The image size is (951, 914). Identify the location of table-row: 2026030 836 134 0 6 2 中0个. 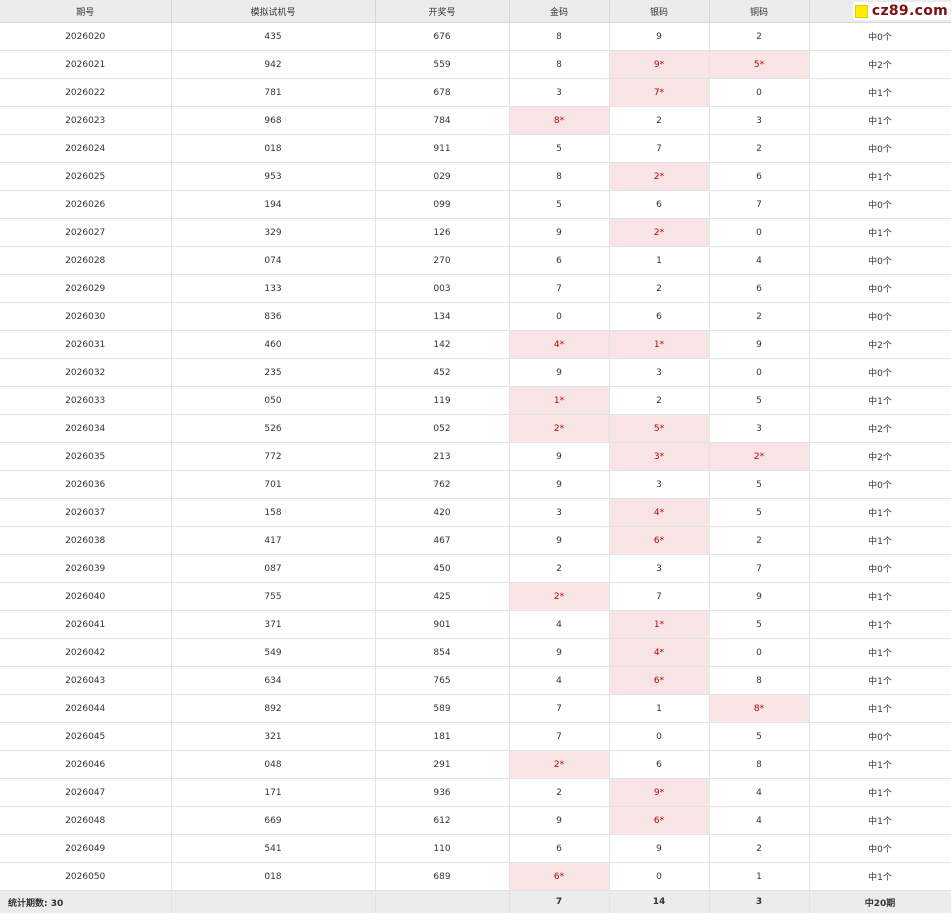
(475, 316).